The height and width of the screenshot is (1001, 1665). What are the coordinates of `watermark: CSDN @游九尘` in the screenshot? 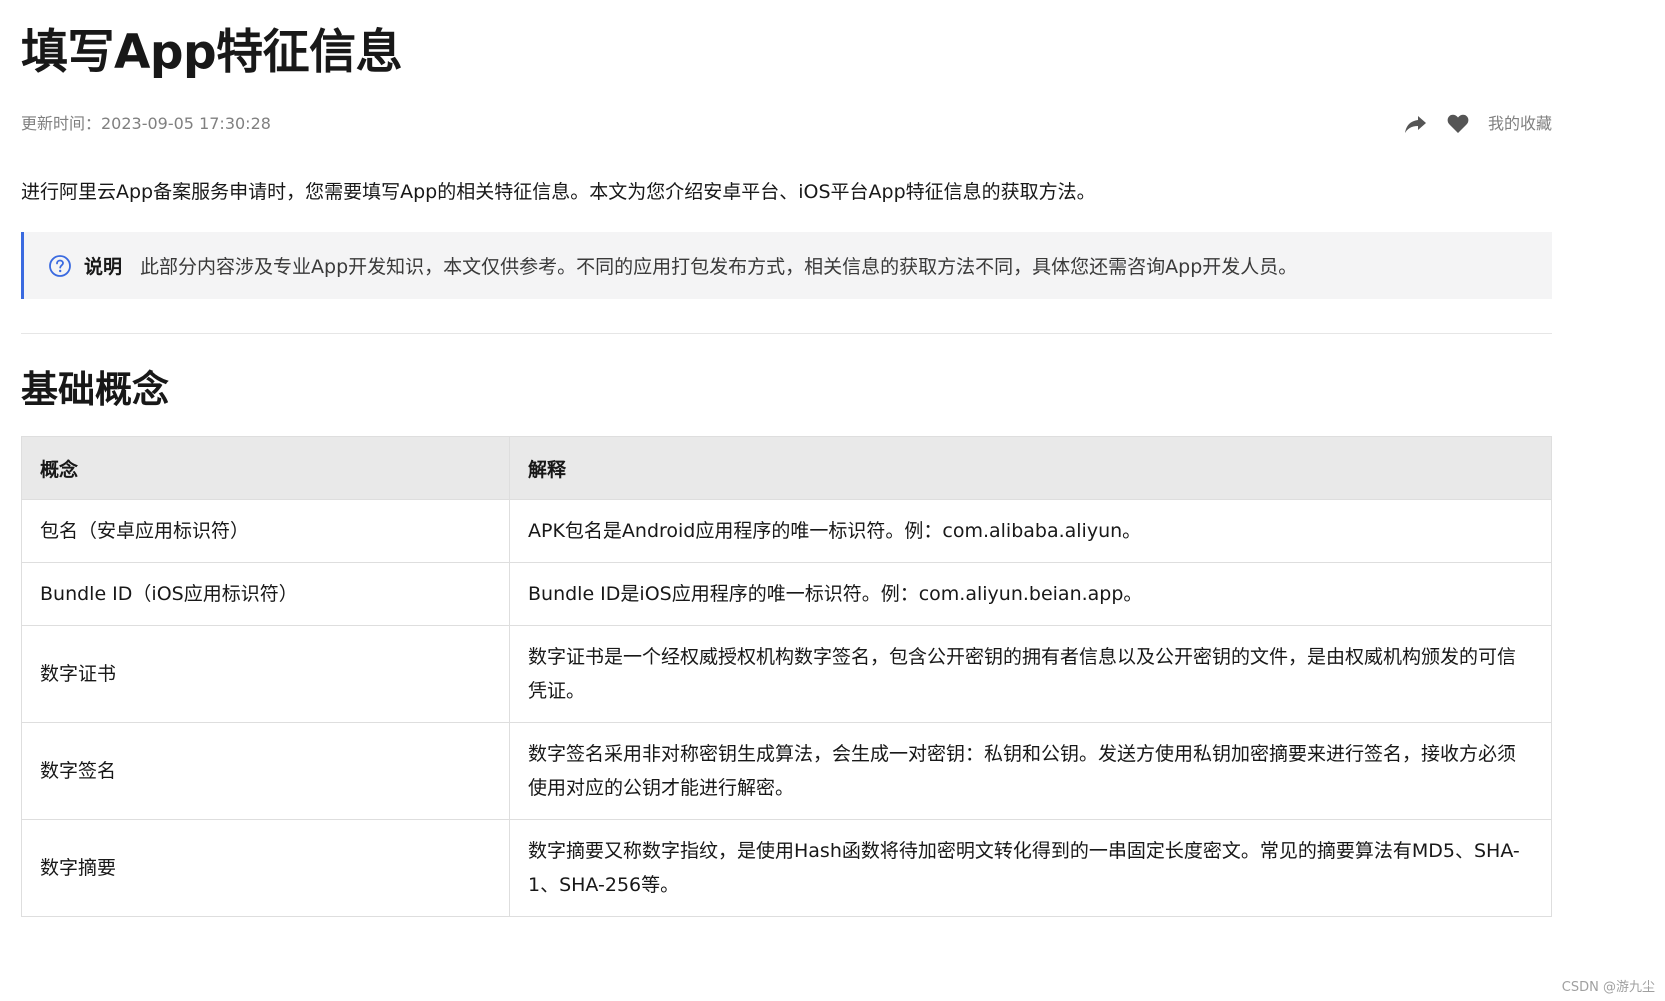 It's located at (1608, 987).